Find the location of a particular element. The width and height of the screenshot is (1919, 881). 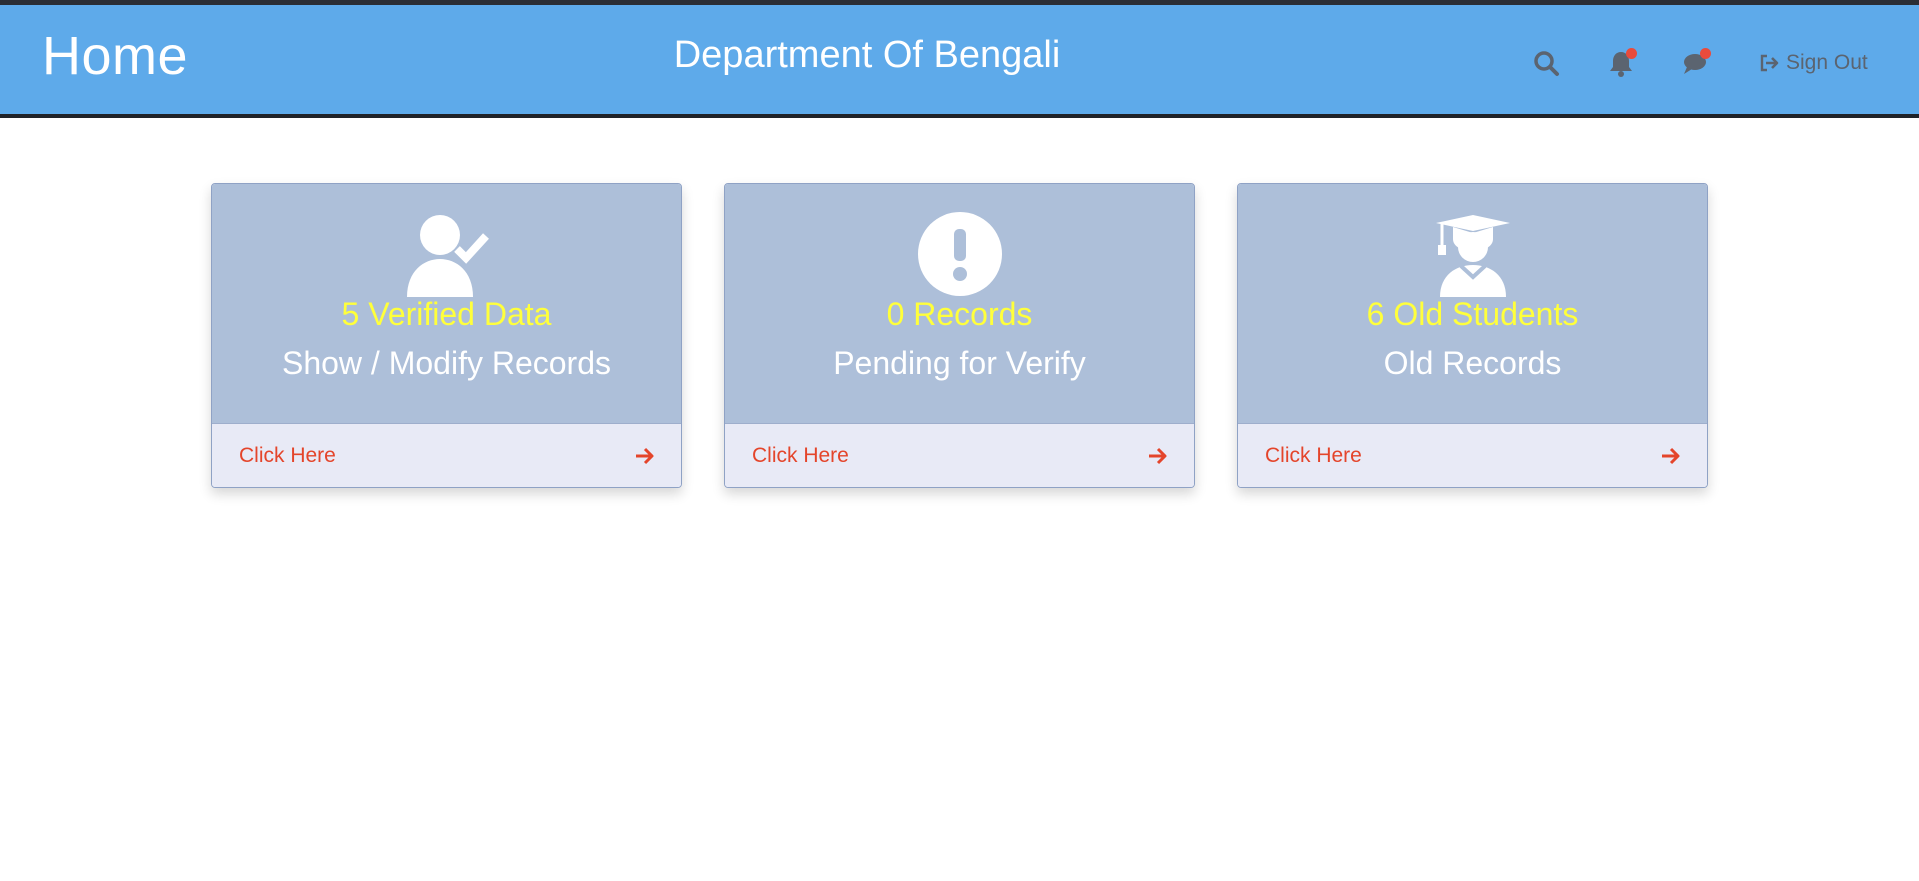

notification-badge is located at coordinates (1631, 53).